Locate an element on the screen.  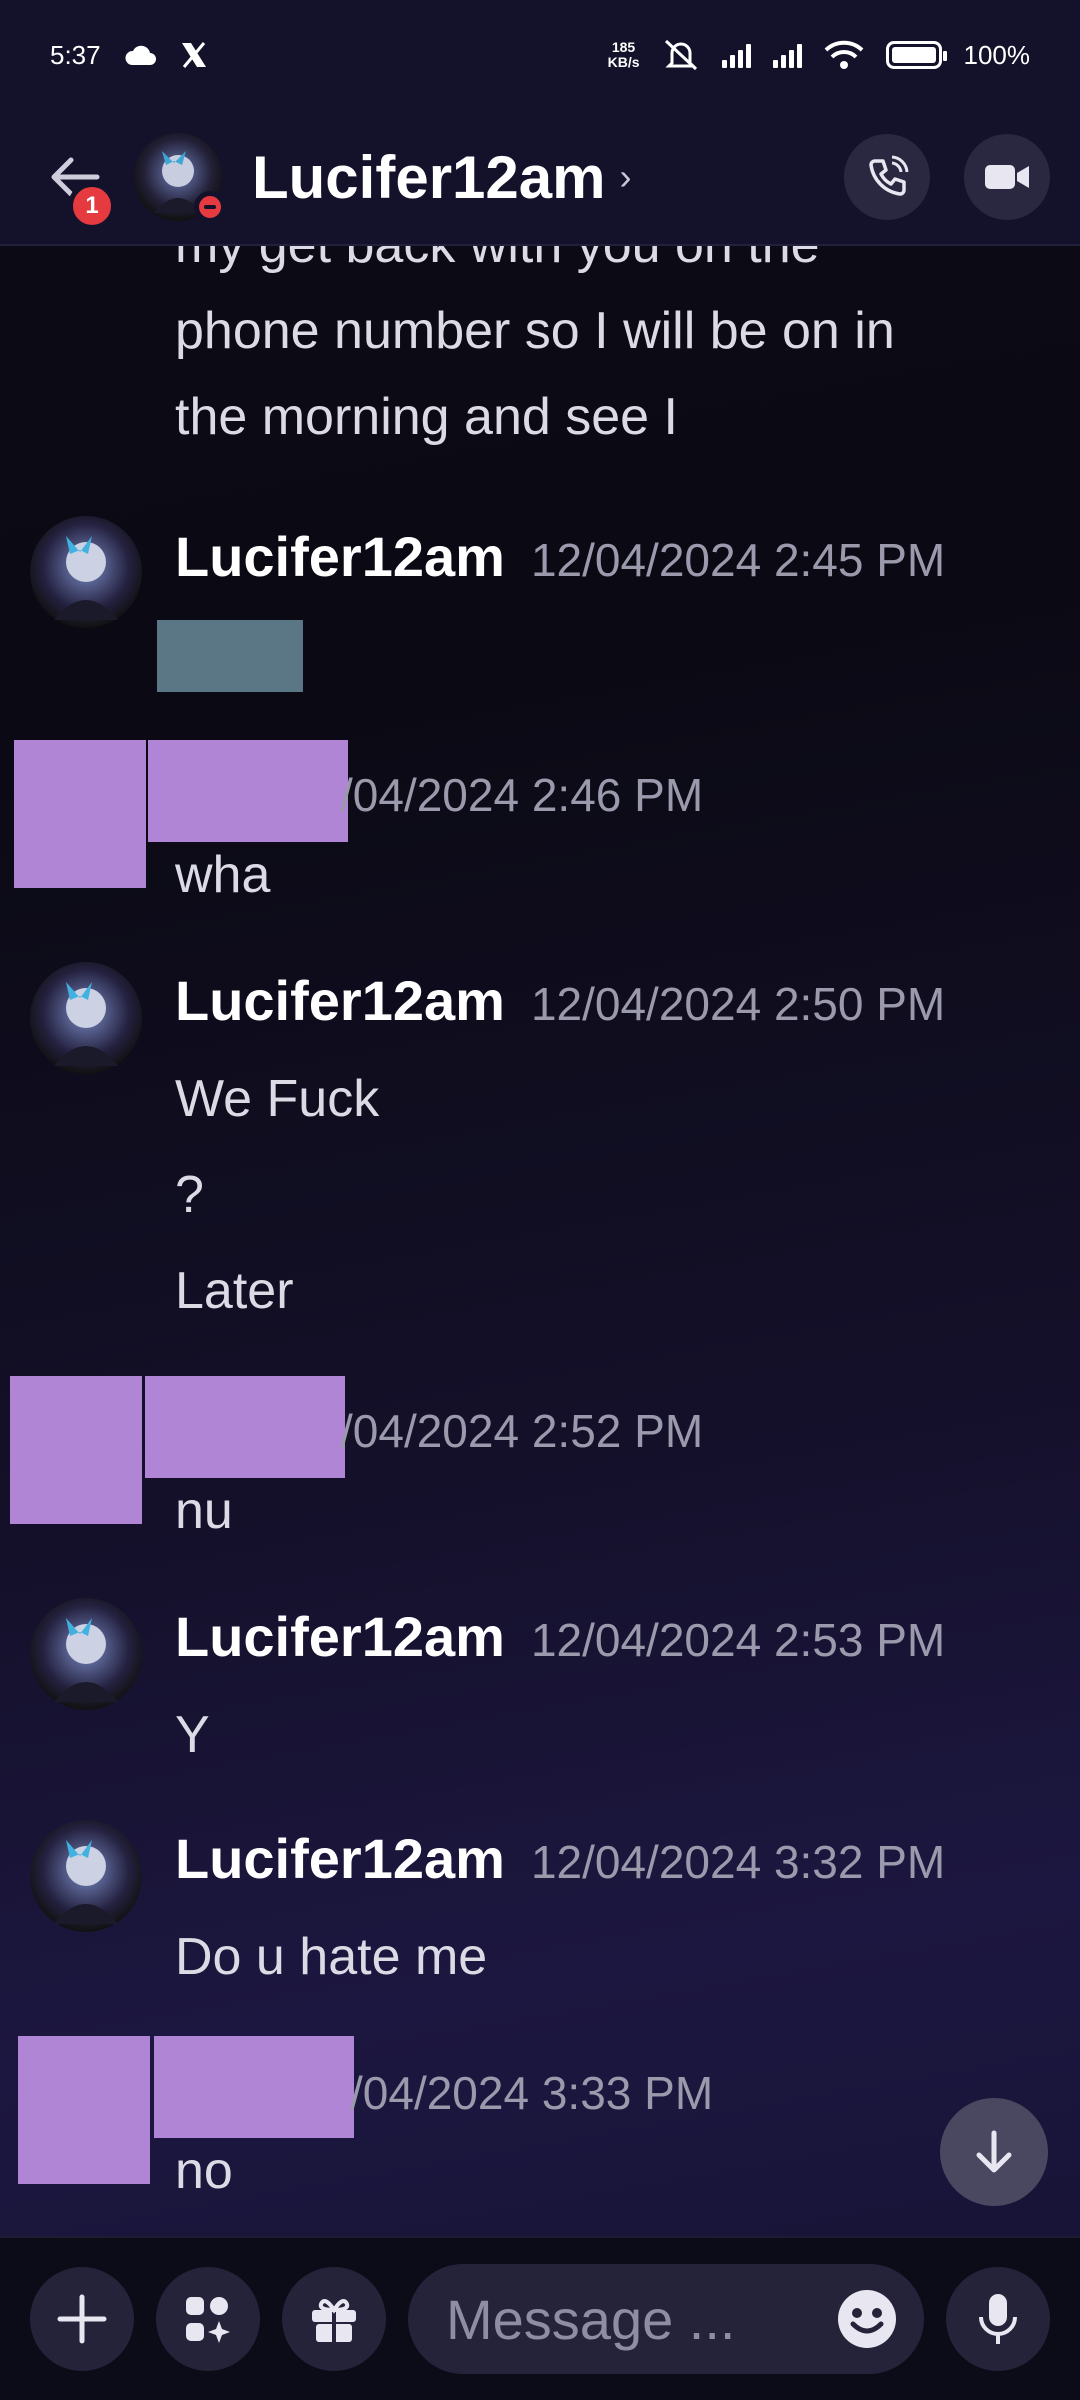
plus-icon is located at coordinates (82, 2319).